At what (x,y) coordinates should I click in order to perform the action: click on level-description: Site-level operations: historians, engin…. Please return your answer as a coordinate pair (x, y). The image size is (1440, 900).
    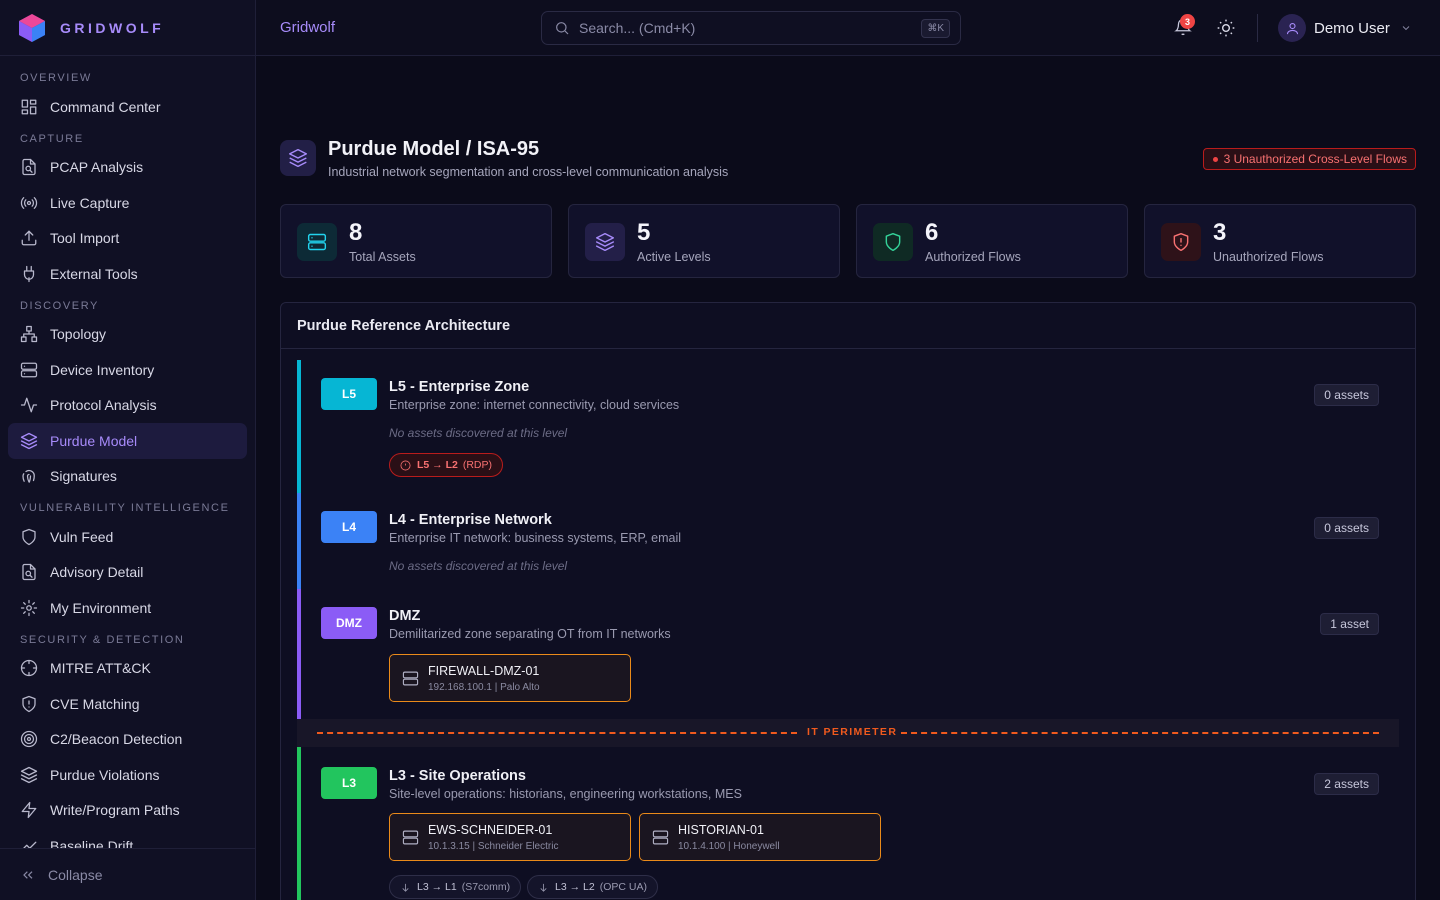
    Looking at the image, I should click on (565, 794).